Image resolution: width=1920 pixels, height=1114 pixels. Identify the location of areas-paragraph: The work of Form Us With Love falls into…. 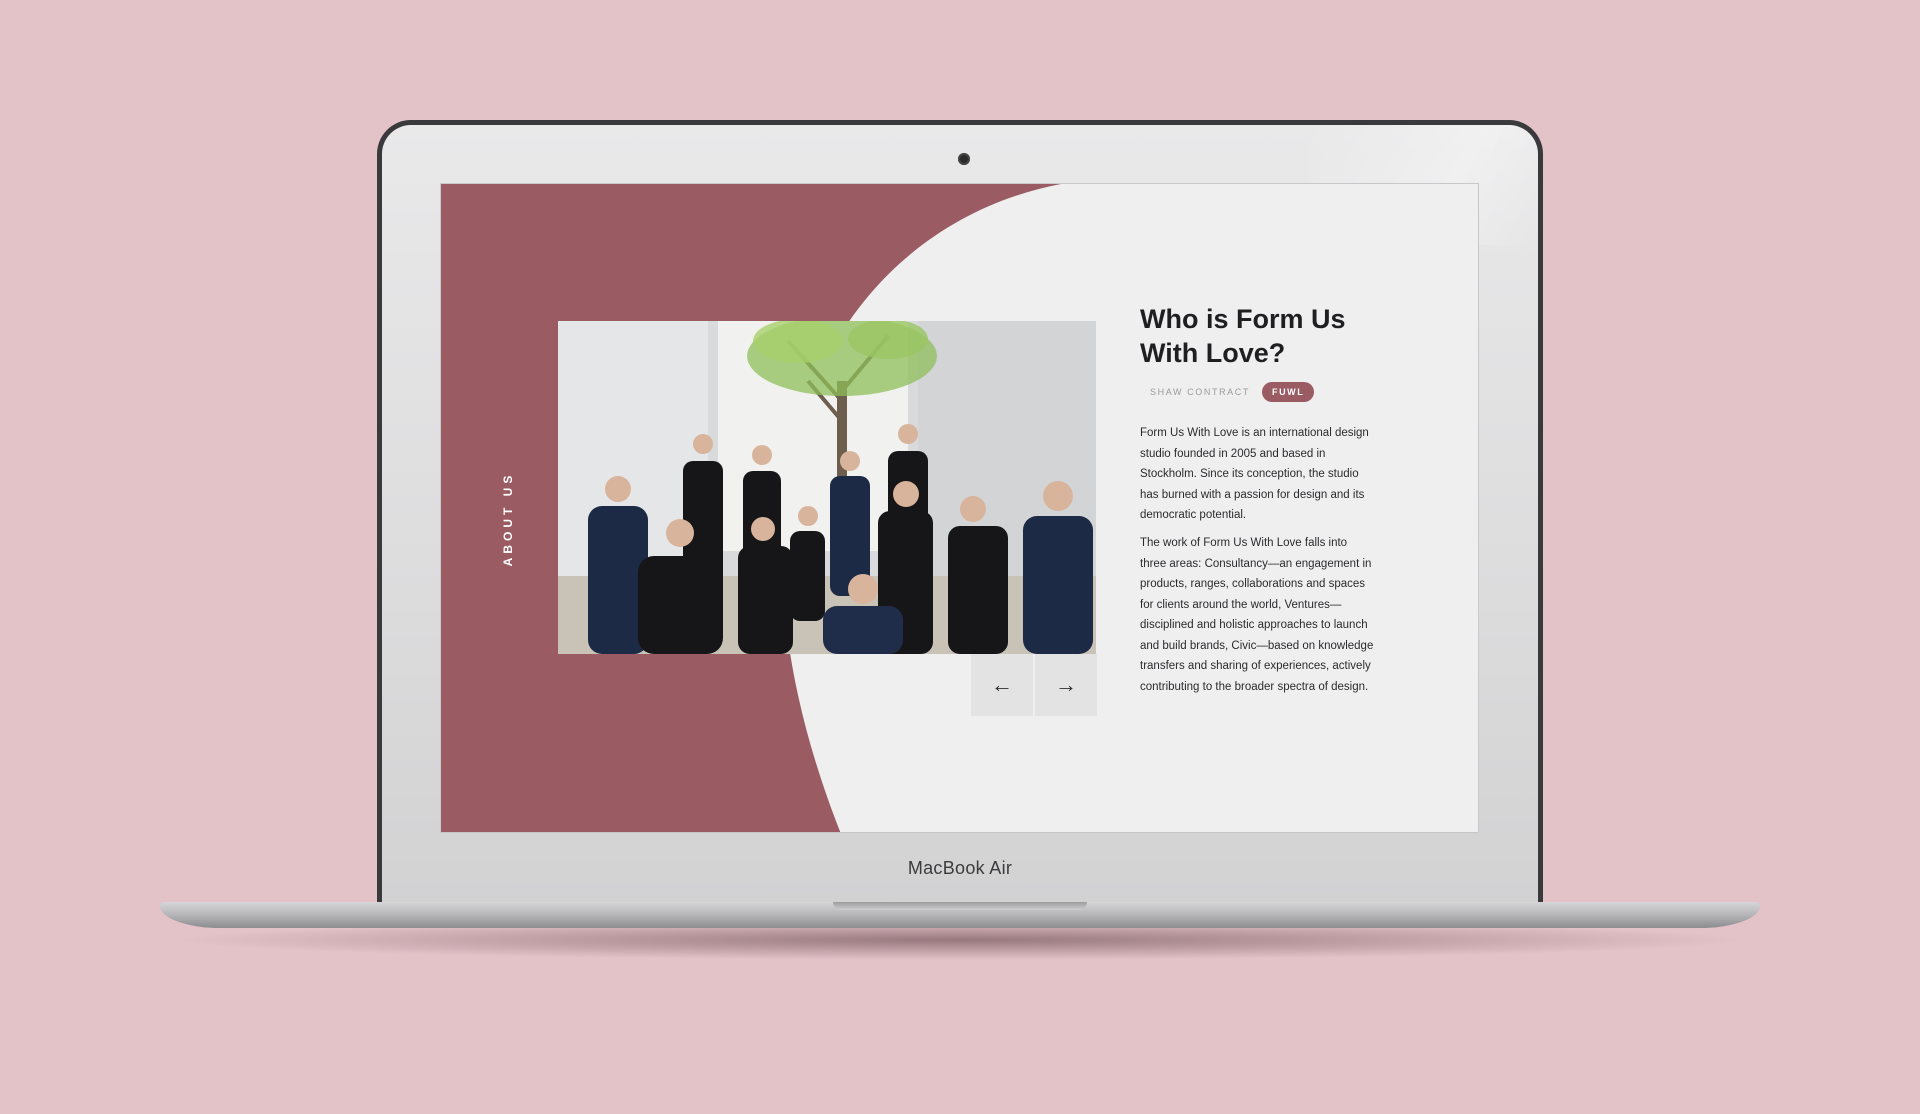
(1257, 615).